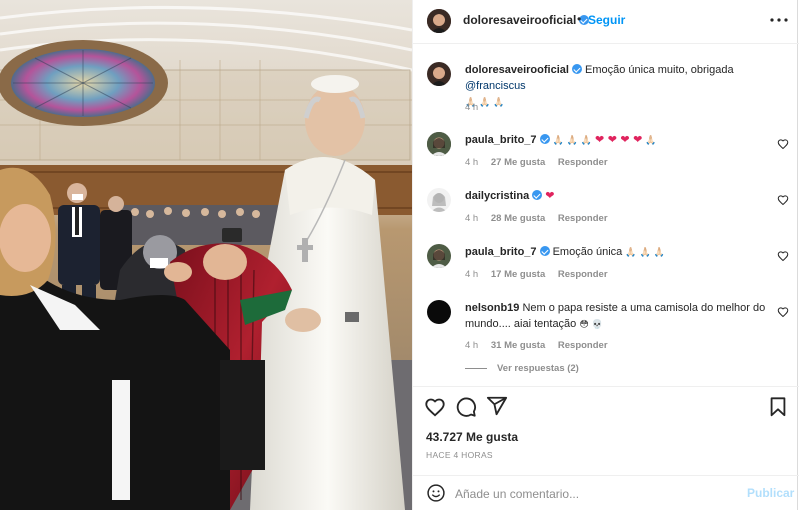 The width and height of the screenshot is (800, 510). I want to click on add-comment-form: Publicar, so click(606, 492).